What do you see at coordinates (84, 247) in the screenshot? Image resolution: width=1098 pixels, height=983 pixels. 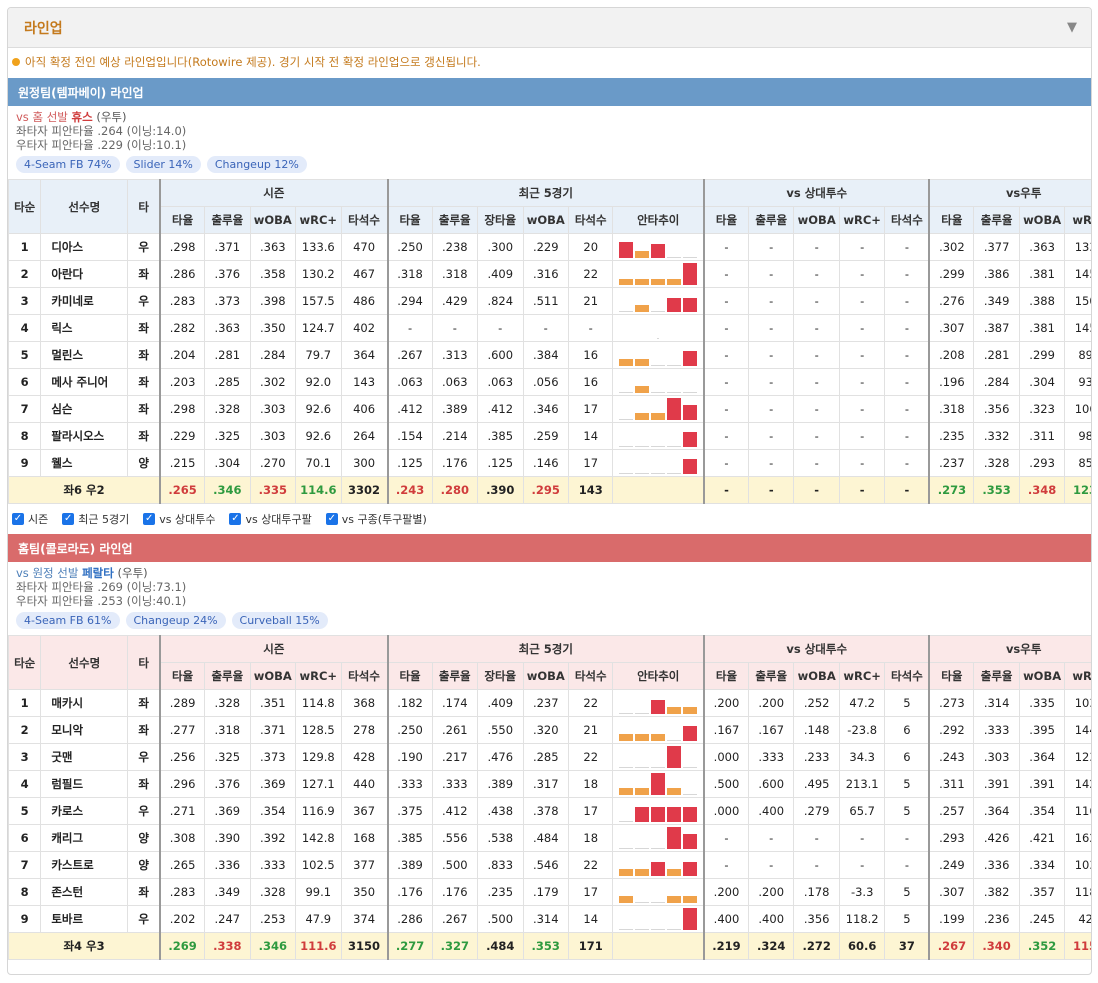 I see `player-name: 디아스` at bounding box center [84, 247].